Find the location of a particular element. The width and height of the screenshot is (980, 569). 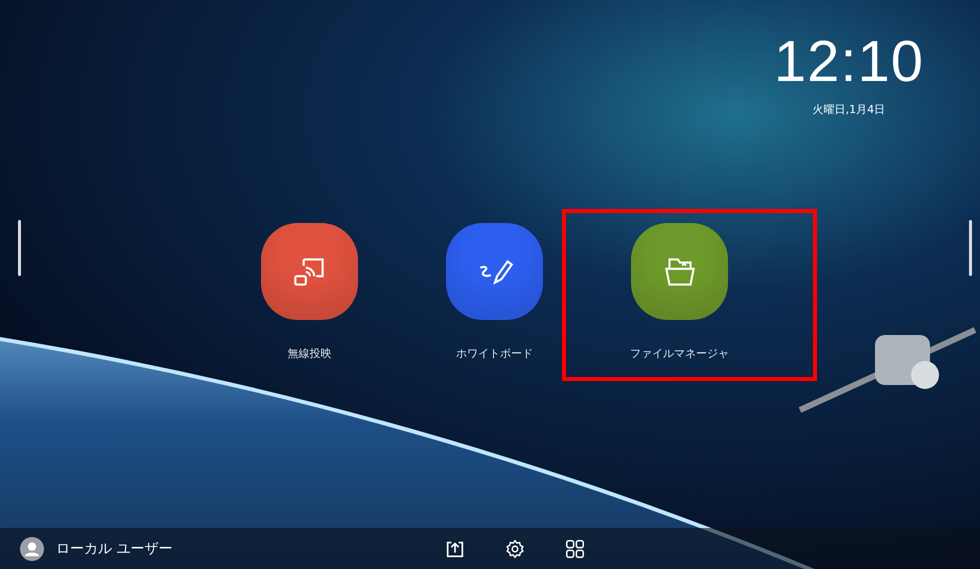

user-avatar-icon is located at coordinates (32, 548).